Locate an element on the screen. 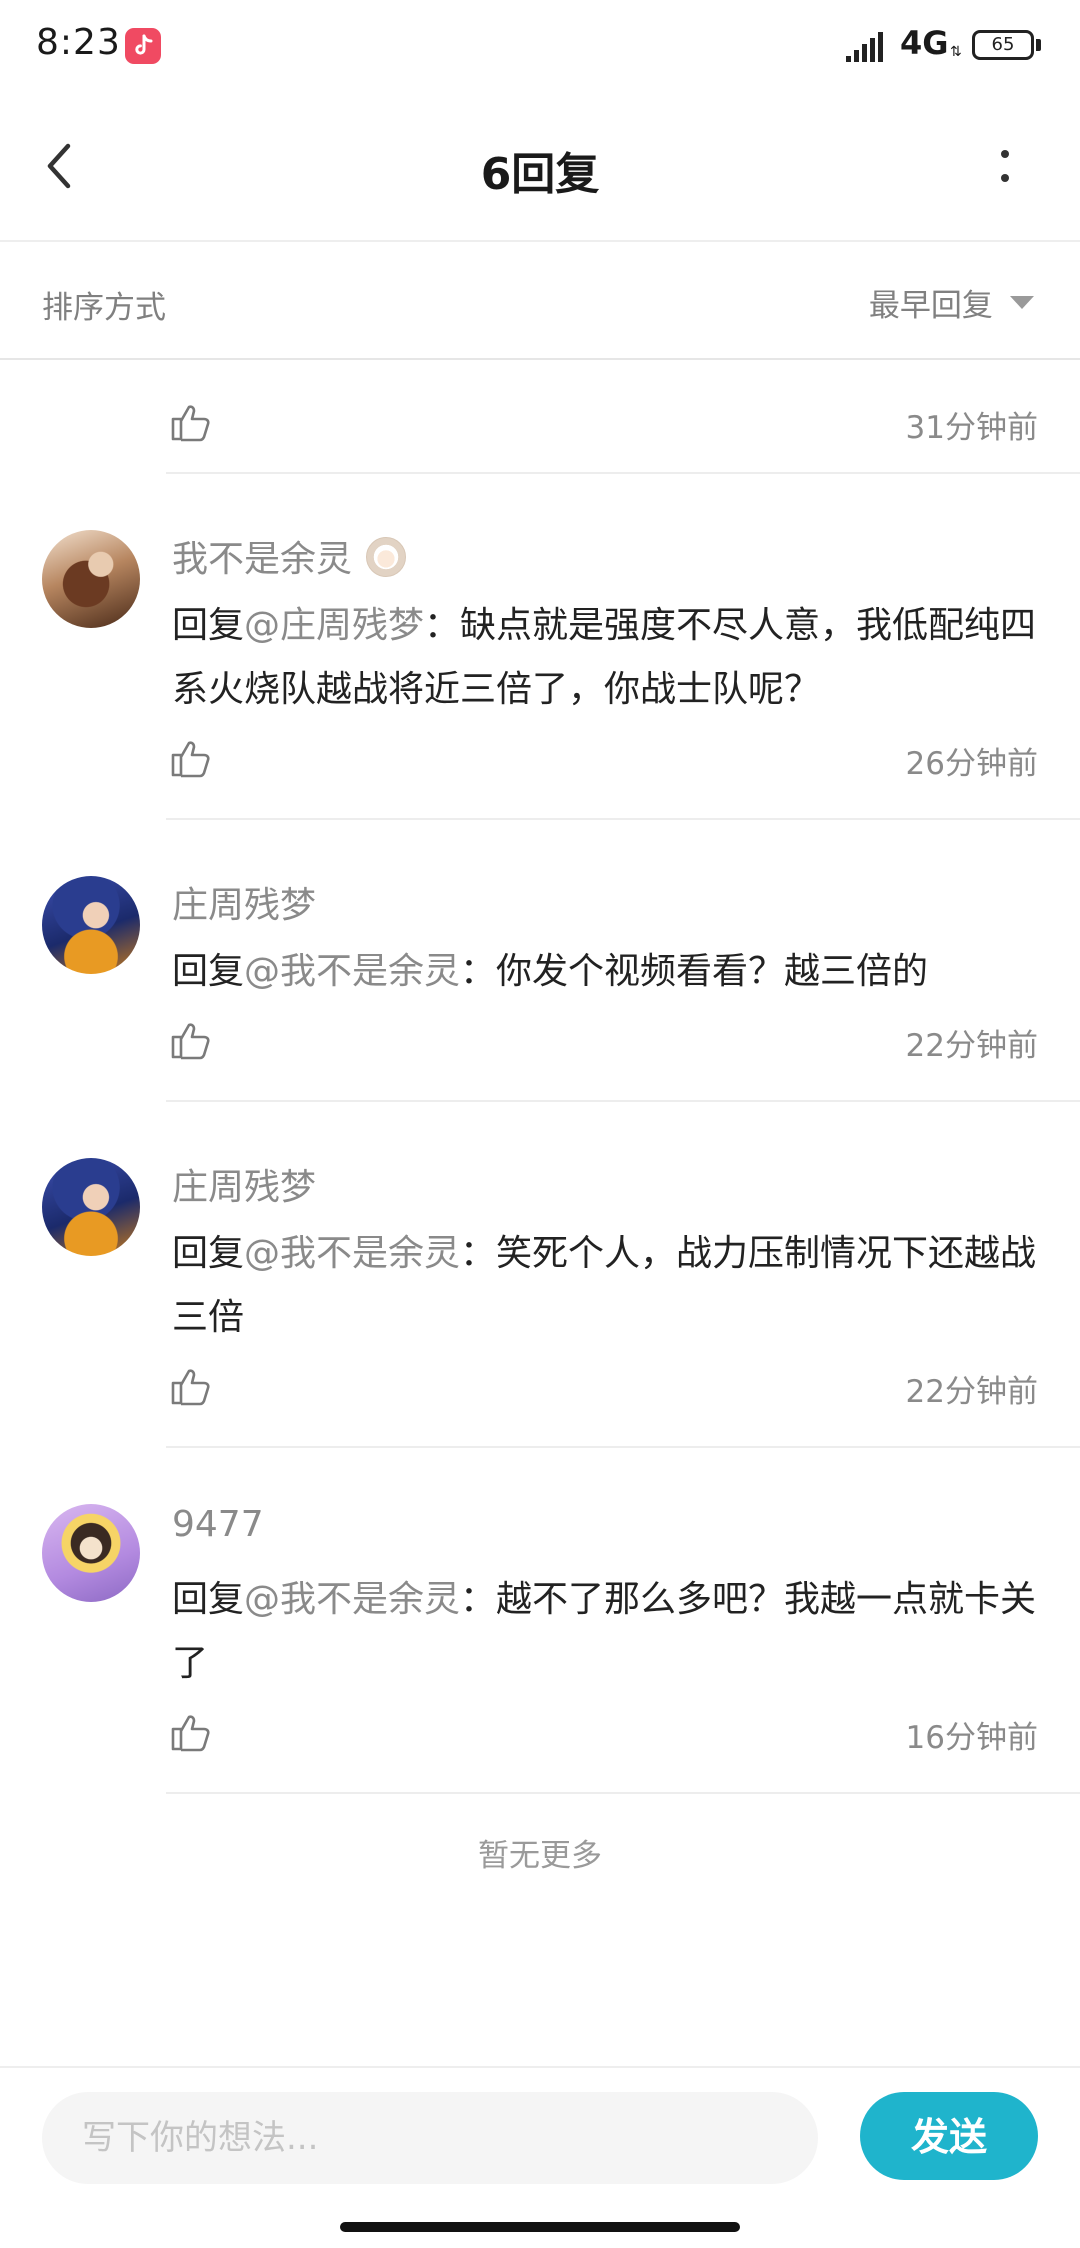 This screenshot has width=1080, height=2248. reply-meta: 16分钟前 is located at coordinates (607, 1732).